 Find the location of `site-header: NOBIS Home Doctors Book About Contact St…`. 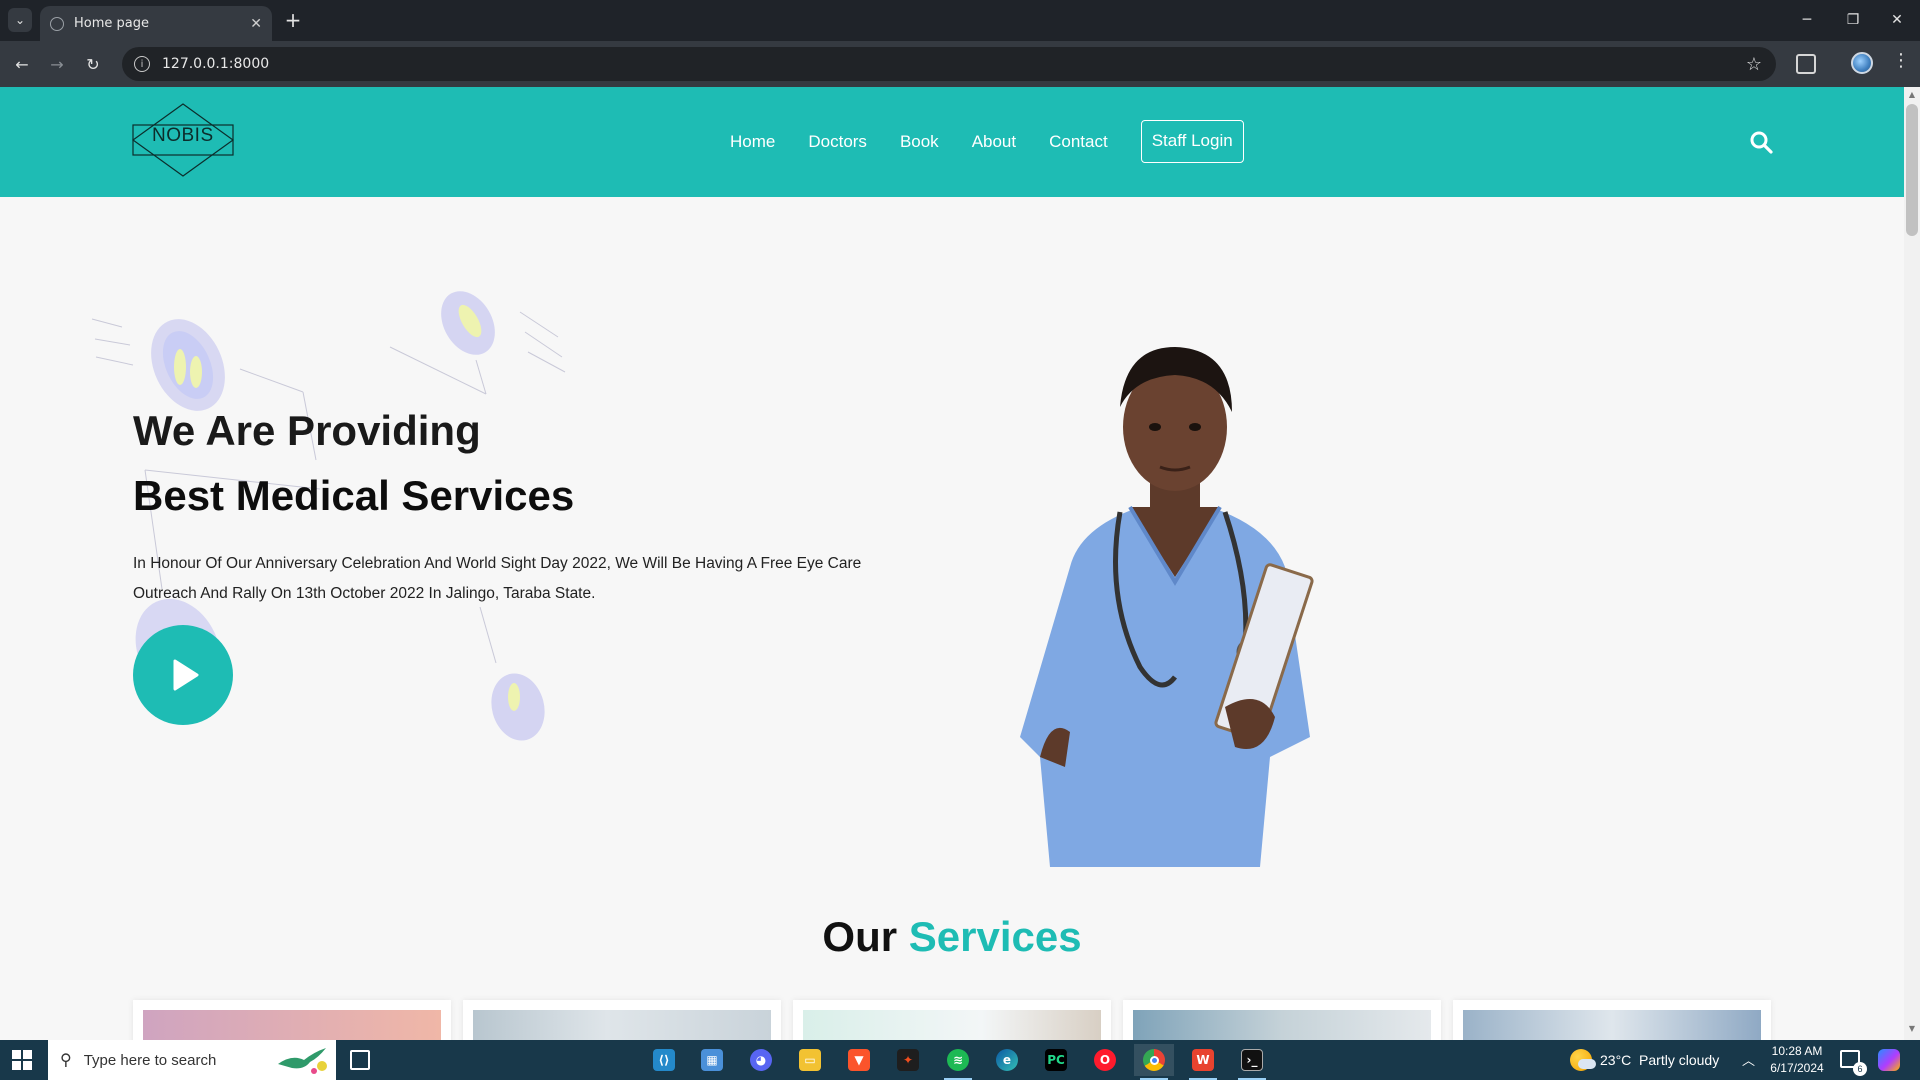

site-header: NOBIS Home Doctors Book About Contact St… is located at coordinates (952, 142).